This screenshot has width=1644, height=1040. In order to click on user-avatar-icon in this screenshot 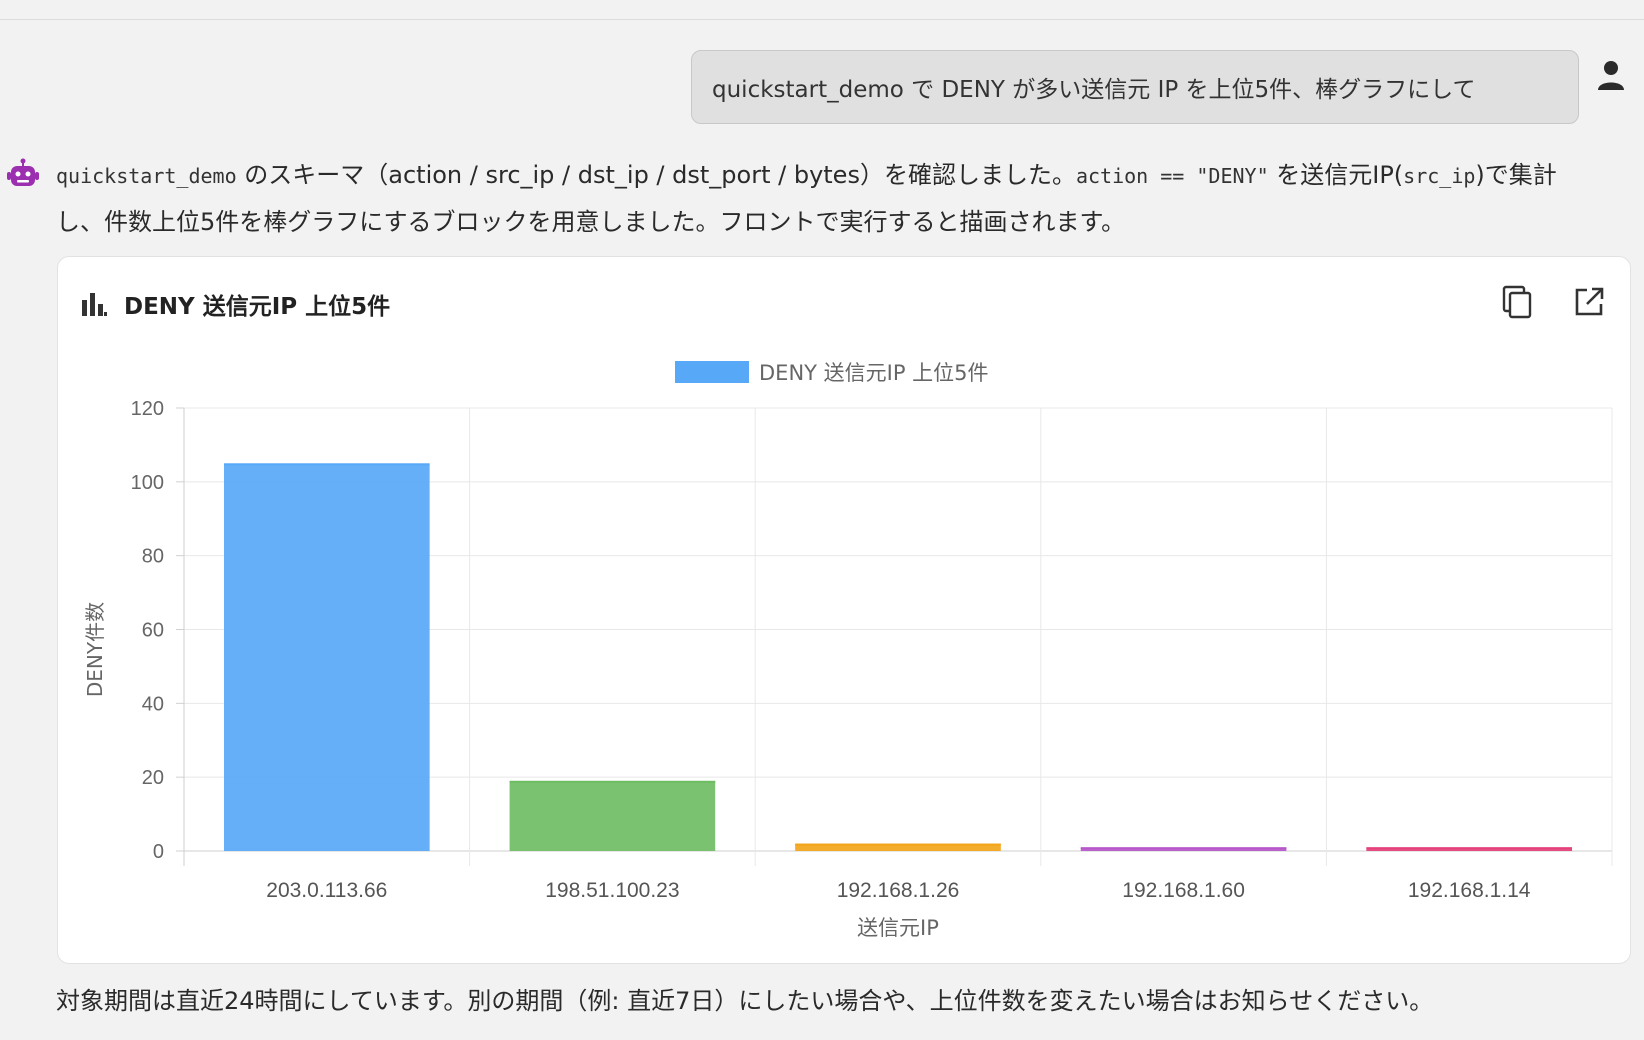, I will do `click(1611, 75)`.